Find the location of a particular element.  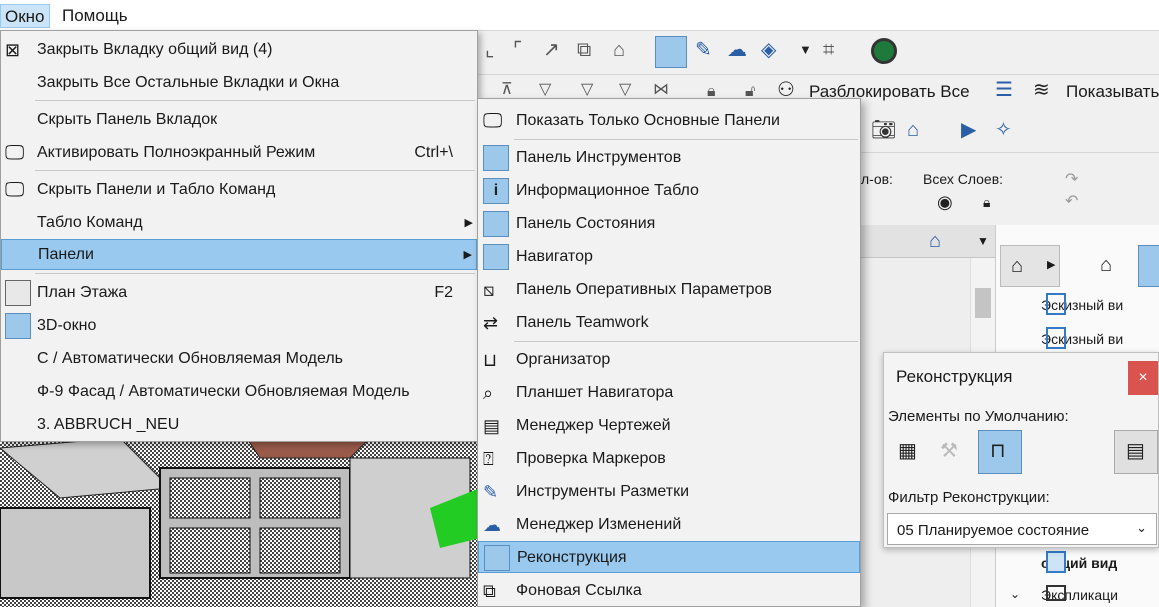

menu-item-palettes: Панели ▶ is located at coordinates (239, 254).